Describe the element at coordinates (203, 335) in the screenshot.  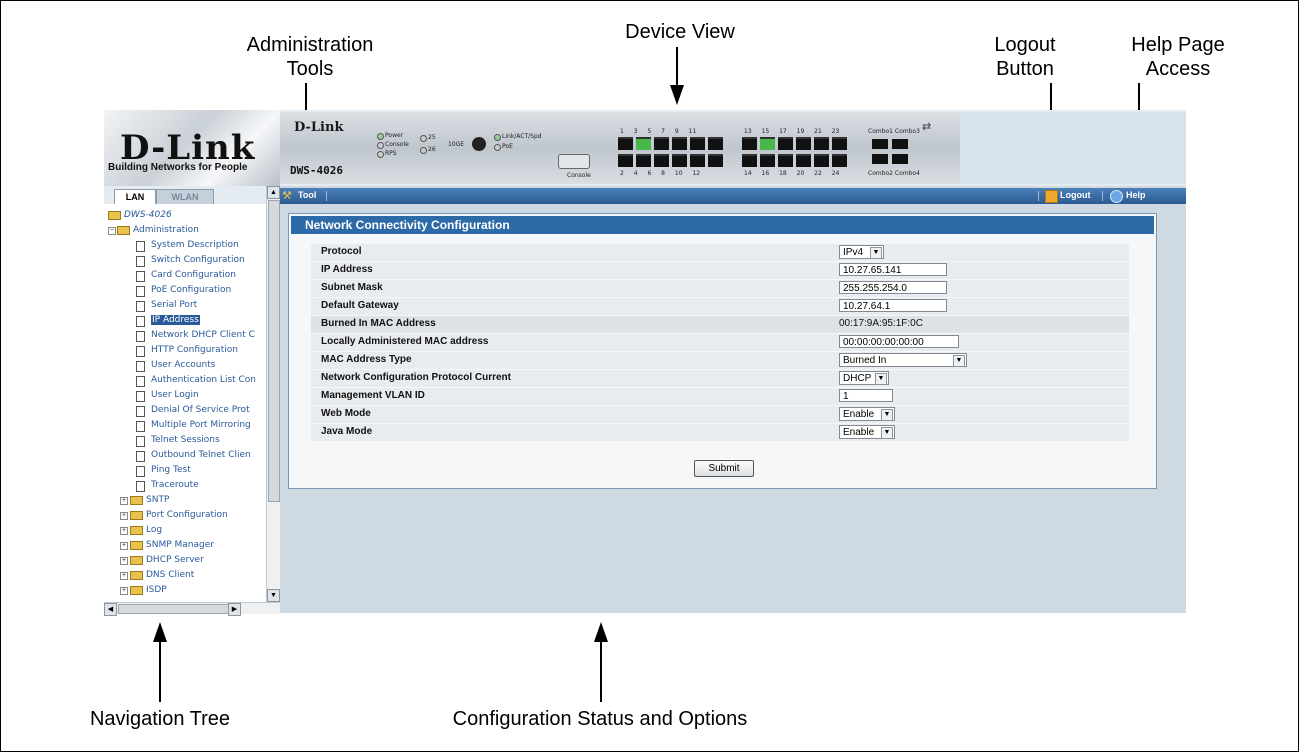
I see `nav-item: Network DHCP Client C` at that location.